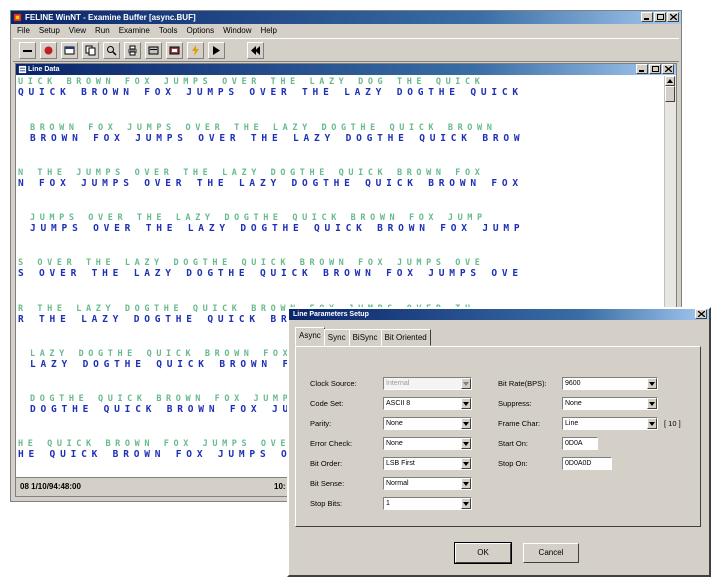 Image resolution: width=715 pixels, height=578 pixels. What do you see at coordinates (701, 314) in the screenshot?
I see `dialog-close-button` at bounding box center [701, 314].